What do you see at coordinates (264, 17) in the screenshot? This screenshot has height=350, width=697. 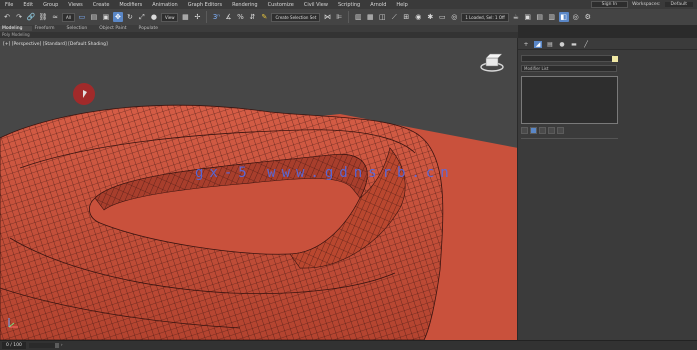 I see `named-selection-icon: ✎` at bounding box center [264, 17].